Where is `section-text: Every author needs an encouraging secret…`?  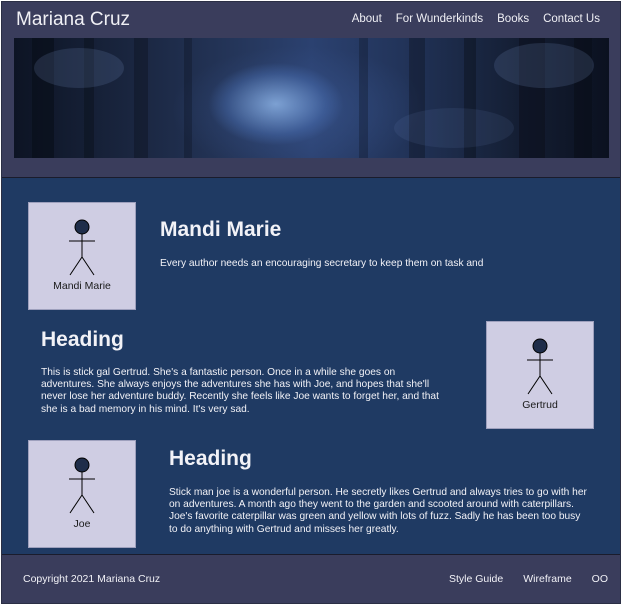 section-text: Every author needs an encouraging secret… is located at coordinates (322, 263).